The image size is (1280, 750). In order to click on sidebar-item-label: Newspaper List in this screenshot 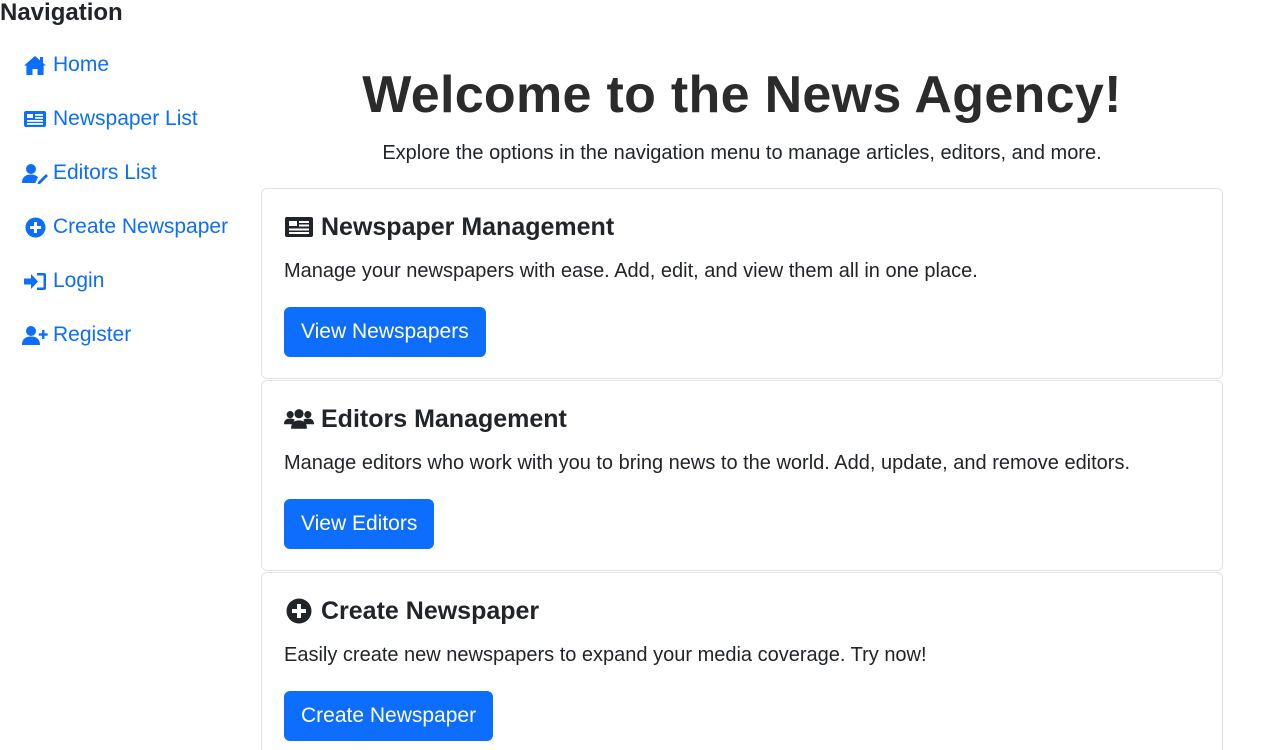, I will do `click(125, 118)`.